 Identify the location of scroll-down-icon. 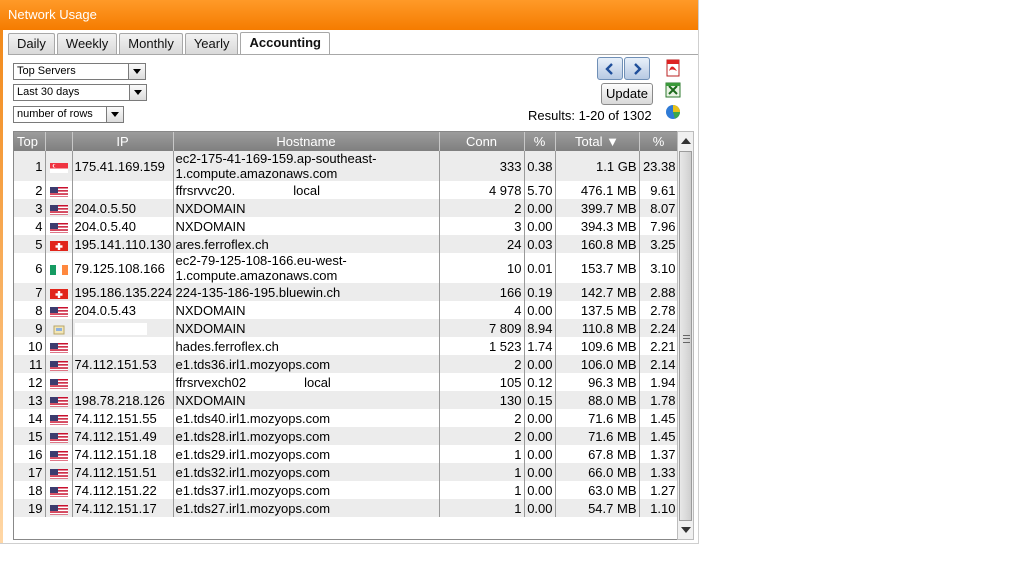
(686, 530).